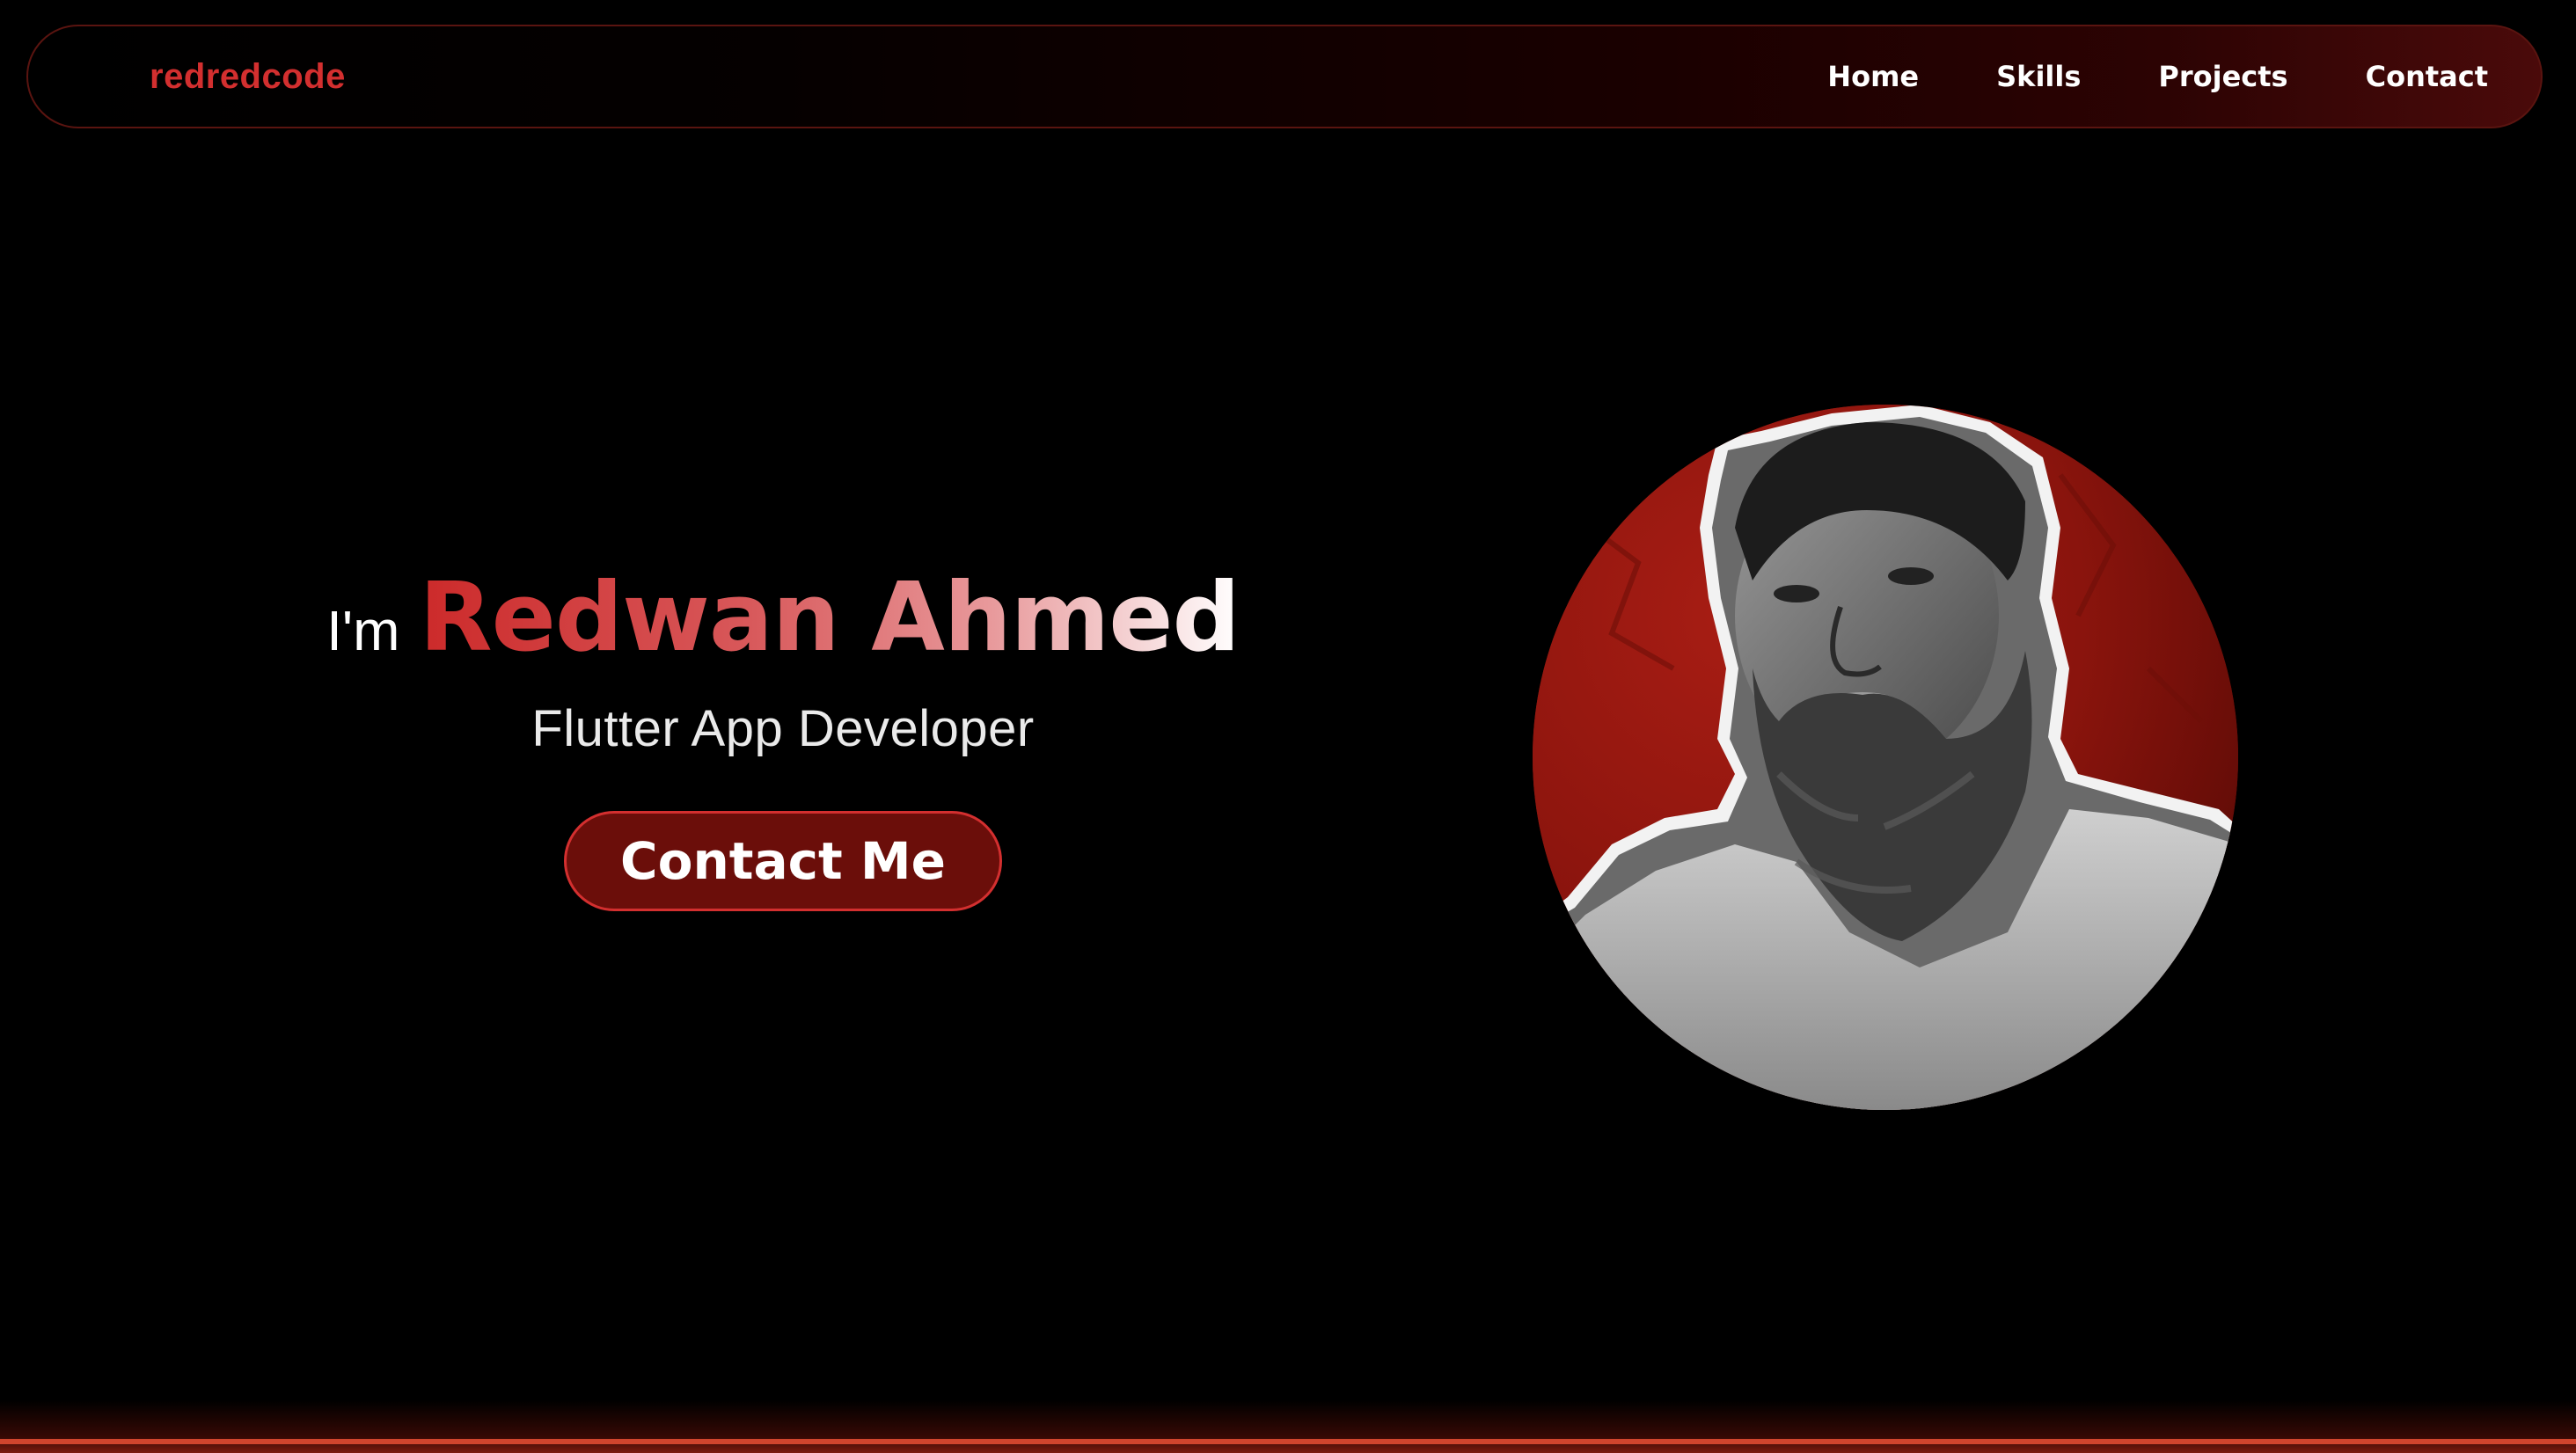  What do you see at coordinates (2222, 76) in the screenshot?
I see `nav-link-projects: Projects` at bounding box center [2222, 76].